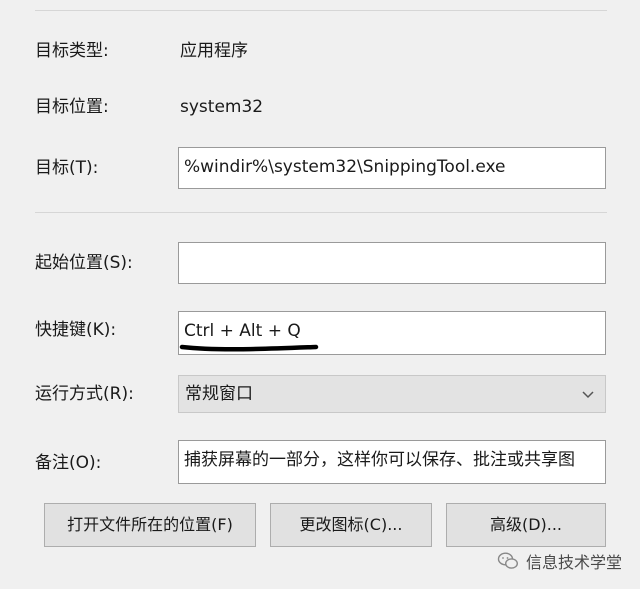 The image size is (640, 589). What do you see at coordinates (379, 460) in the screenshot?
I see `comment-field-value: 捕获屏幕的一部分，这样你可以保存、批注或共享图` at bounding box center [379, 460].